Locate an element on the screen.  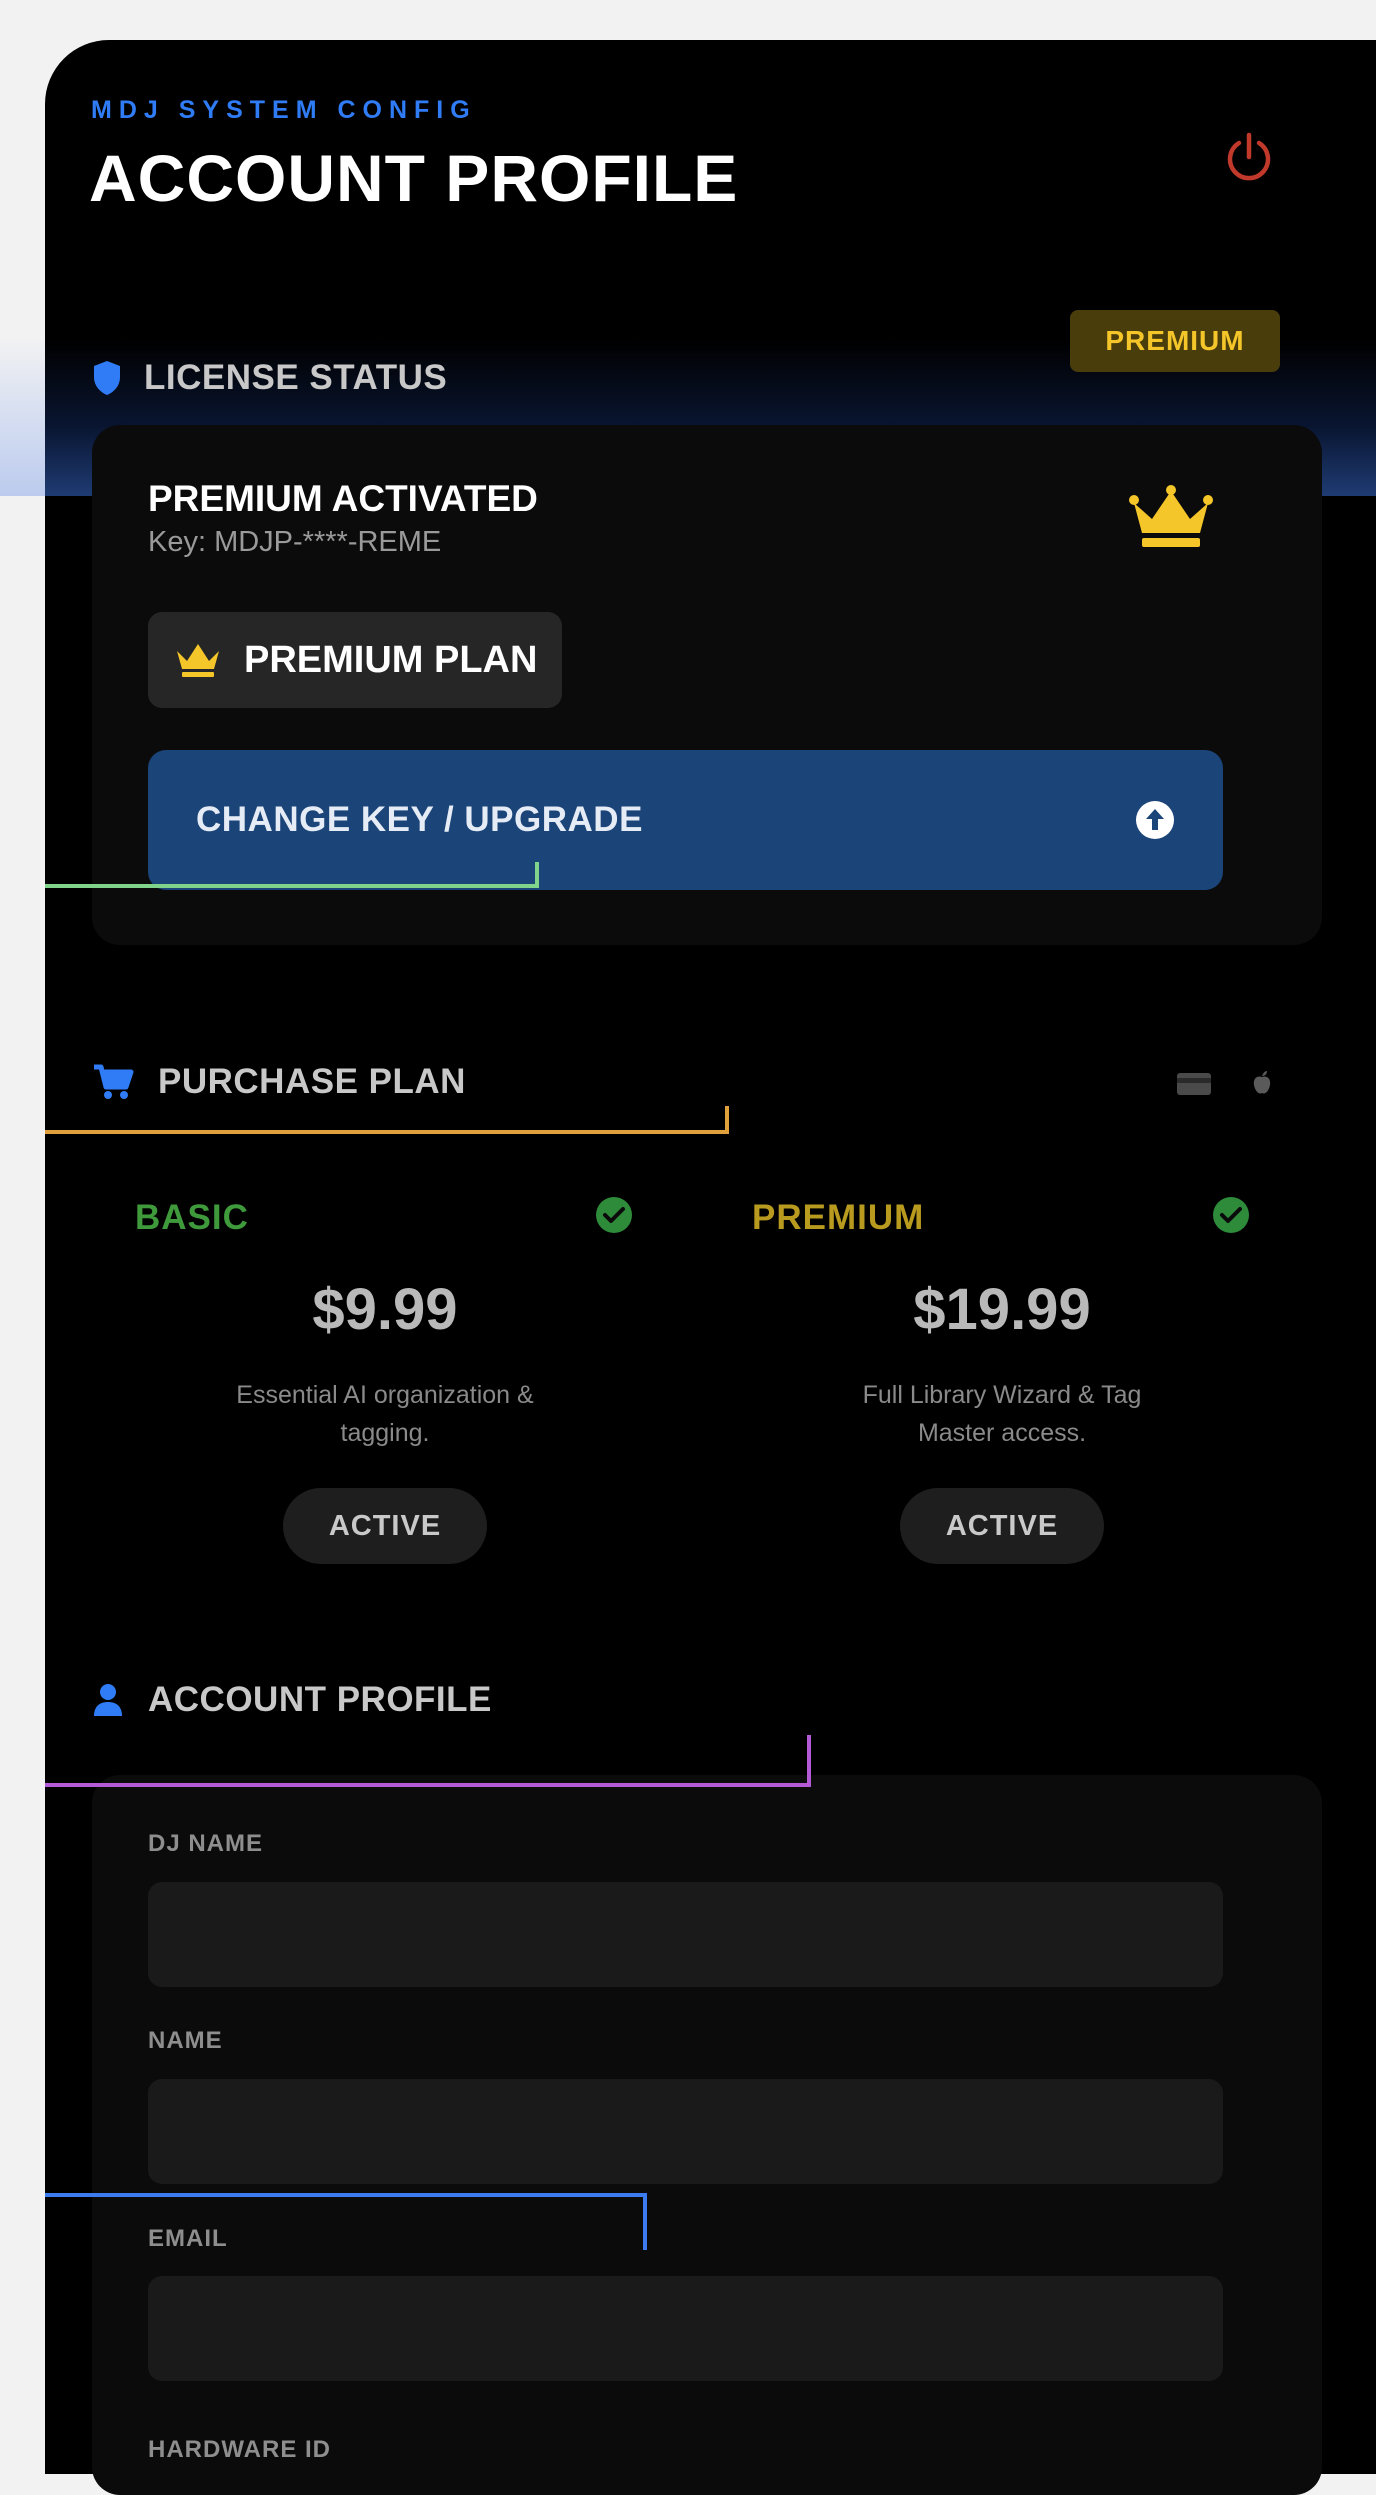
guide-line-green is located at coordinates (292, 875).